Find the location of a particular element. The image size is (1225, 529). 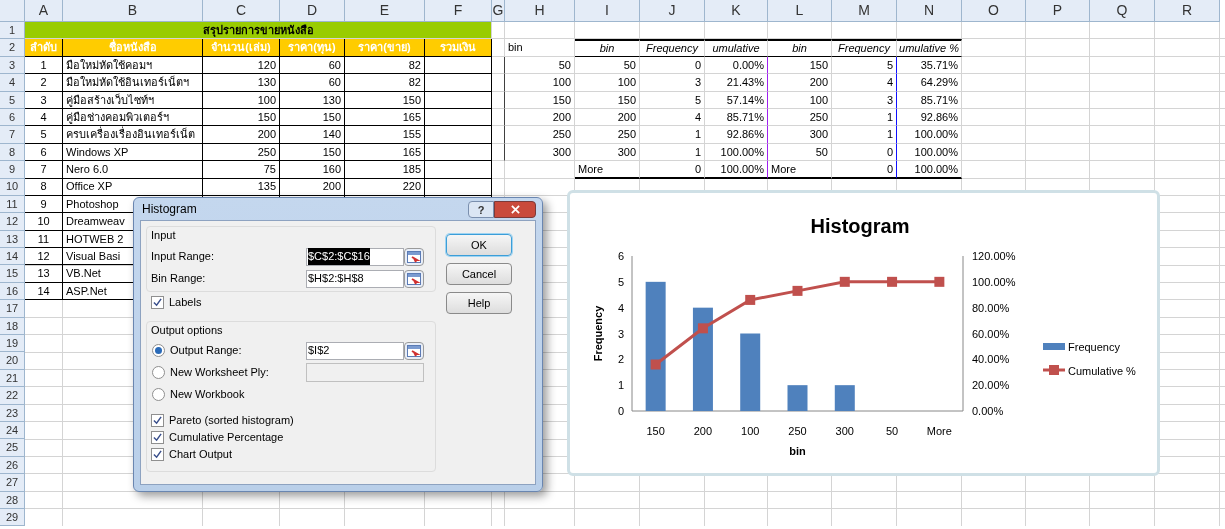

table-cell: 185 is located at coordinates (385, 170).